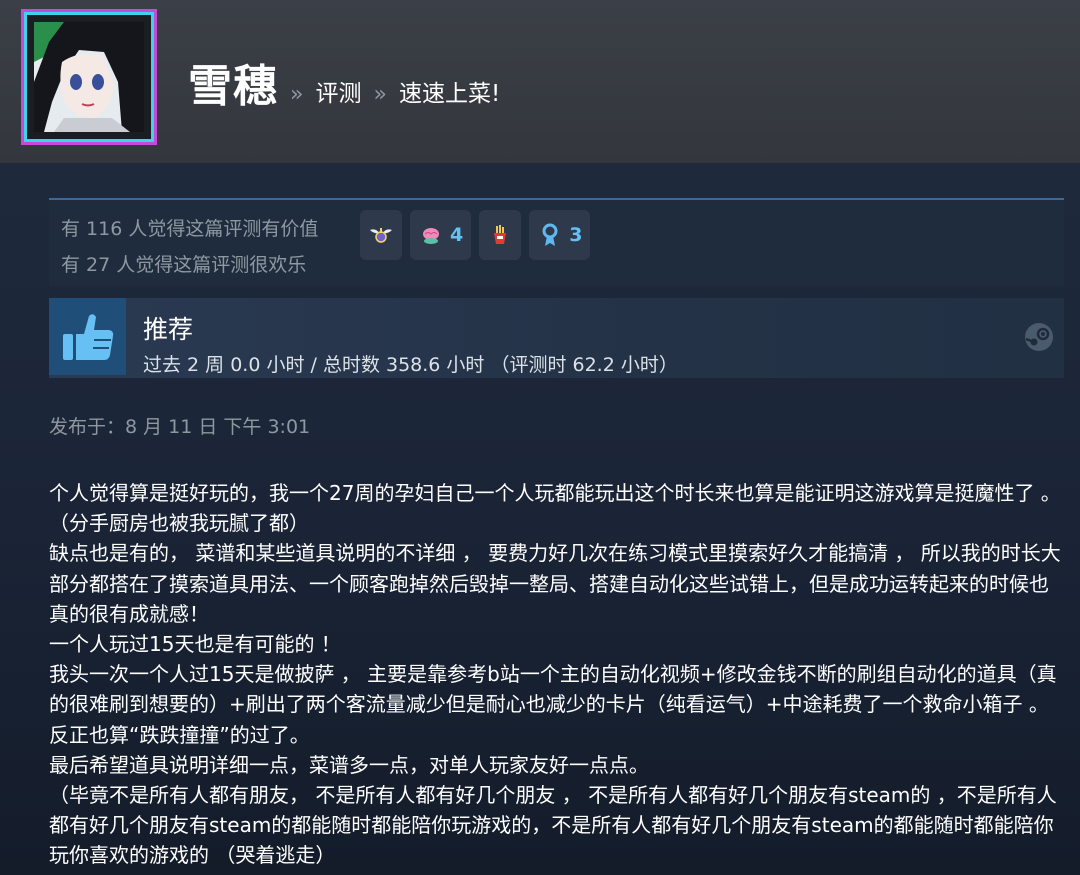  I want to click on award-count: 3, so click(576, 235).